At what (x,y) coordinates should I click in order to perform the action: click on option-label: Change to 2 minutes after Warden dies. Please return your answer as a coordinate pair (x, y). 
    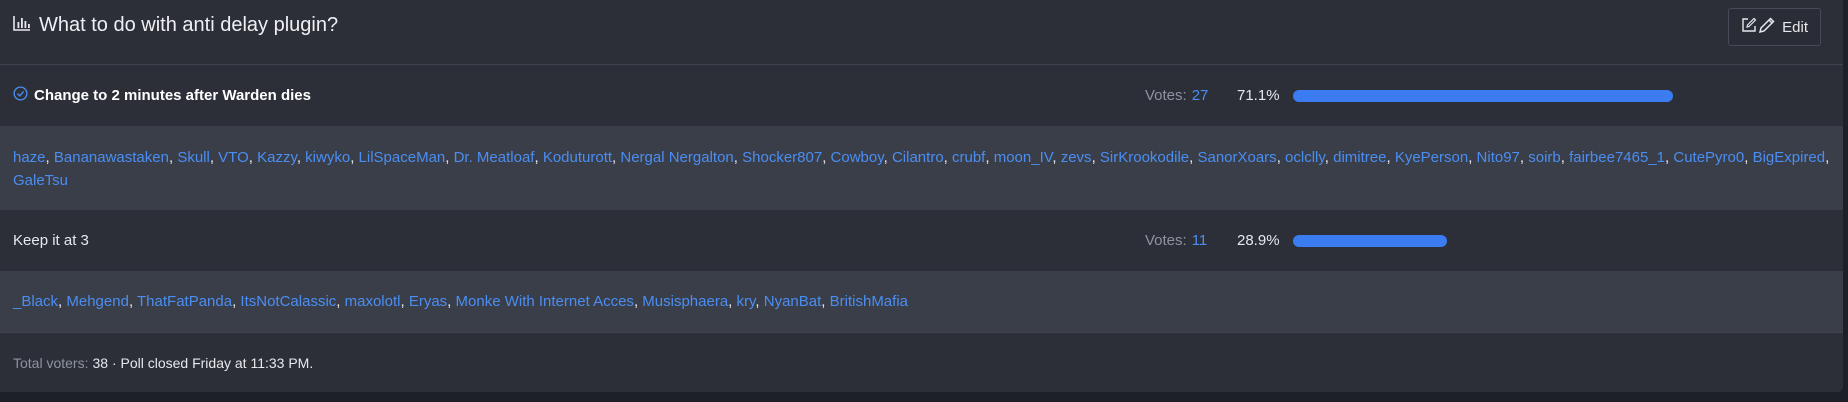
    Looking at the image, I should click on (172, 95).